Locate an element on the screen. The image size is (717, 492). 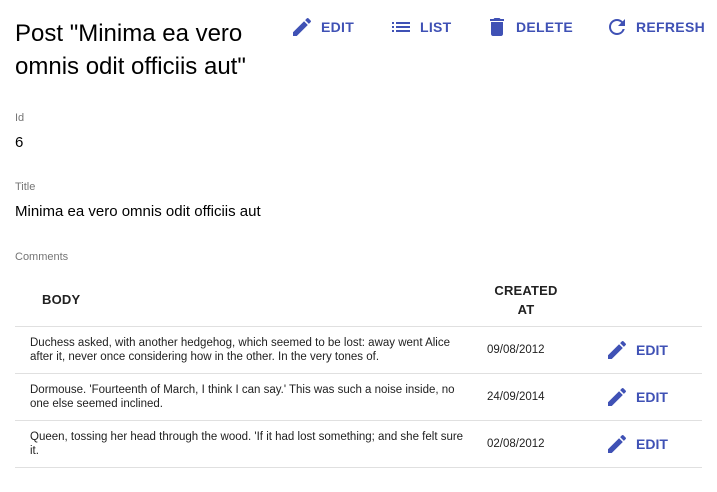
refresh-icon is located at coordinates (617, 27).